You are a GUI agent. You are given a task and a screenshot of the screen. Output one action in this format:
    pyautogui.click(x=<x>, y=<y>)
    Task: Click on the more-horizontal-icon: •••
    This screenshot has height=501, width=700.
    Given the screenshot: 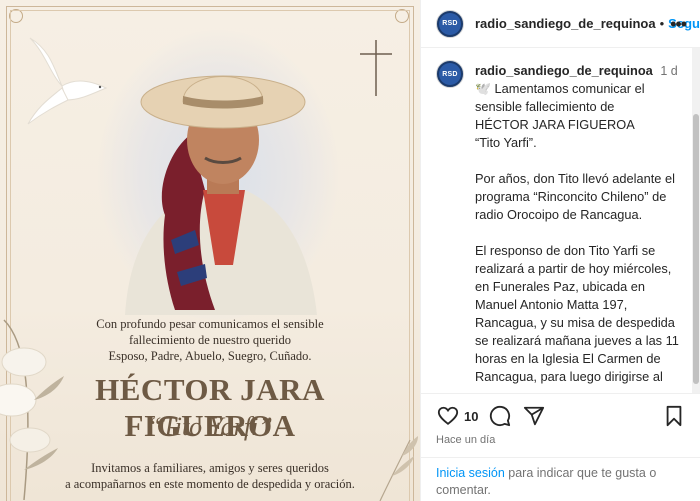 What is the action you would take?
    pyautogui.click(x=678, y=24)
    